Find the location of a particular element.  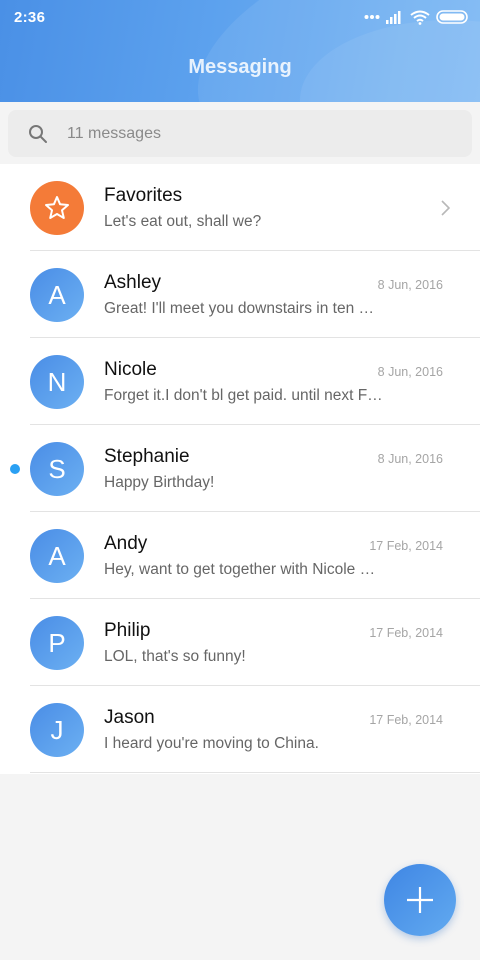

plus-icon is located at coordinates (420, 900).